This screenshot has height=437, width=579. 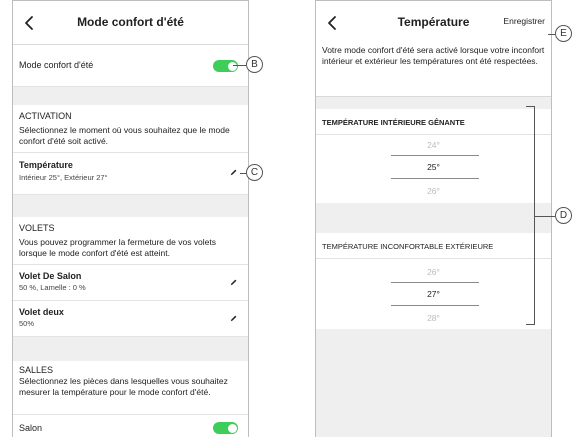 I want to click on shutter-subtitle: 50%, so click(x=27, y=323).